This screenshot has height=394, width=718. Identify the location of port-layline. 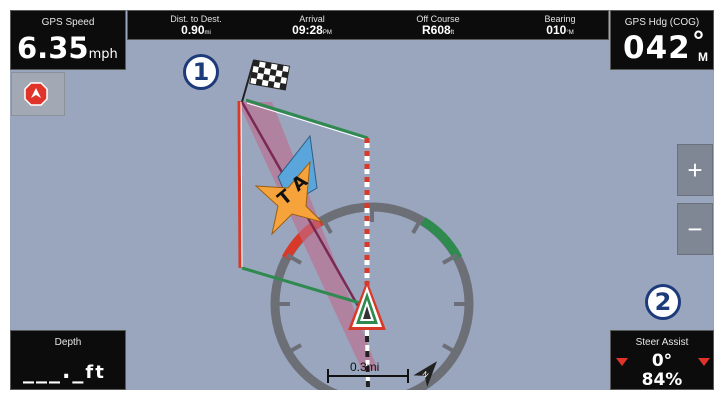
(239, 184).